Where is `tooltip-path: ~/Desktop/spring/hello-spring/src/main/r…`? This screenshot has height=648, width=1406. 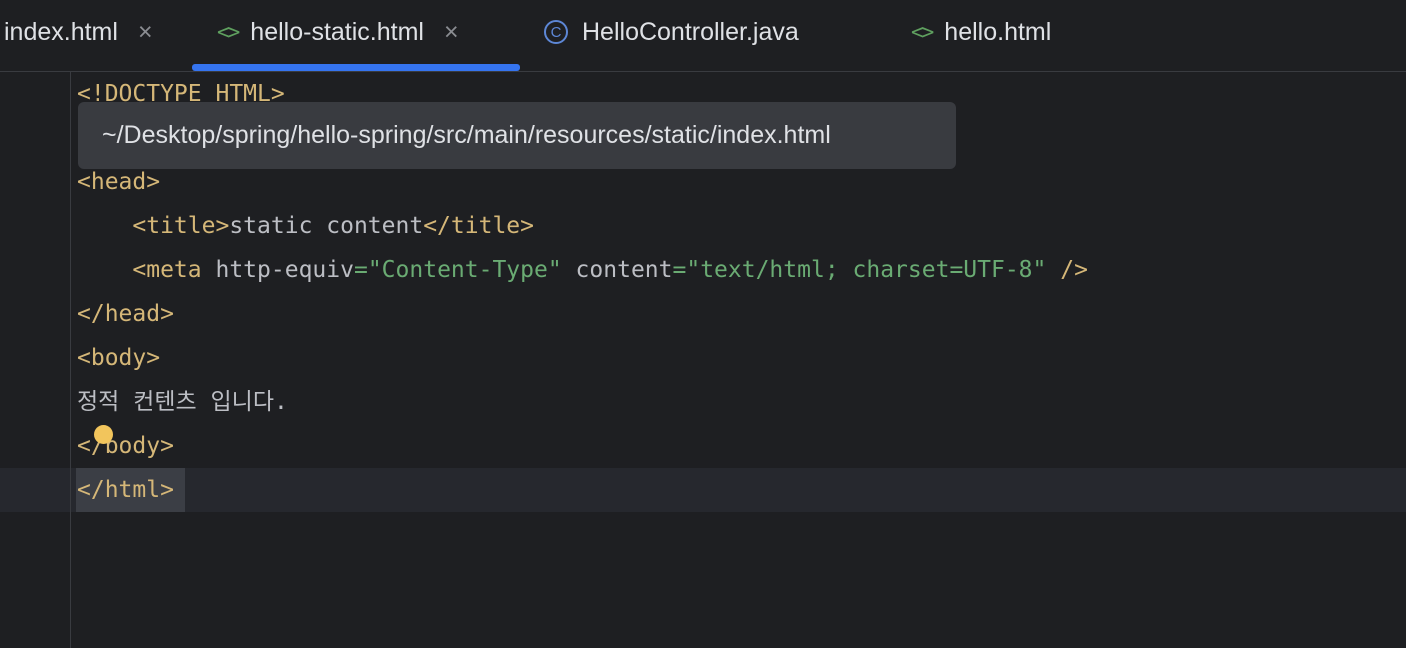
tooltip-path: ~/Desktop/spring/hello-spring/src/main/r… is located at coordinates (466, 135).